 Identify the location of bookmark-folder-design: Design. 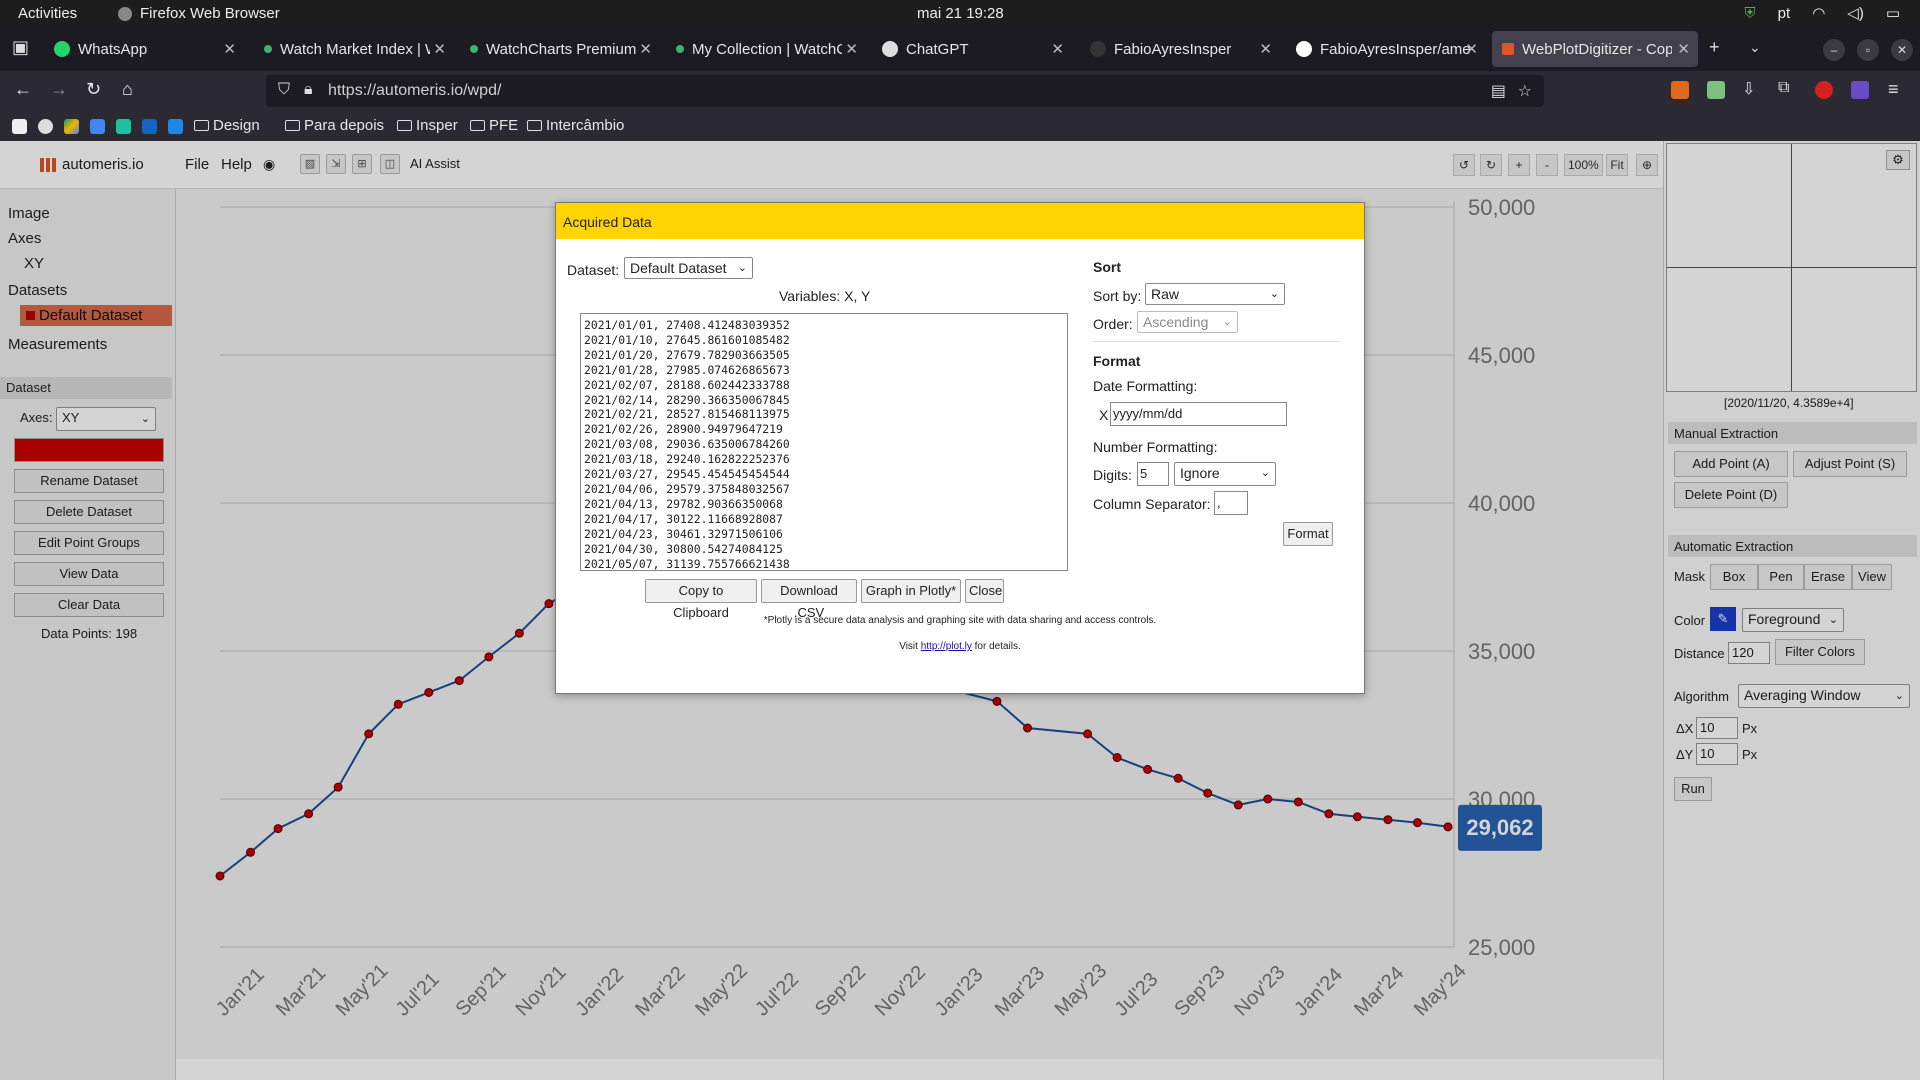
(227, 125).